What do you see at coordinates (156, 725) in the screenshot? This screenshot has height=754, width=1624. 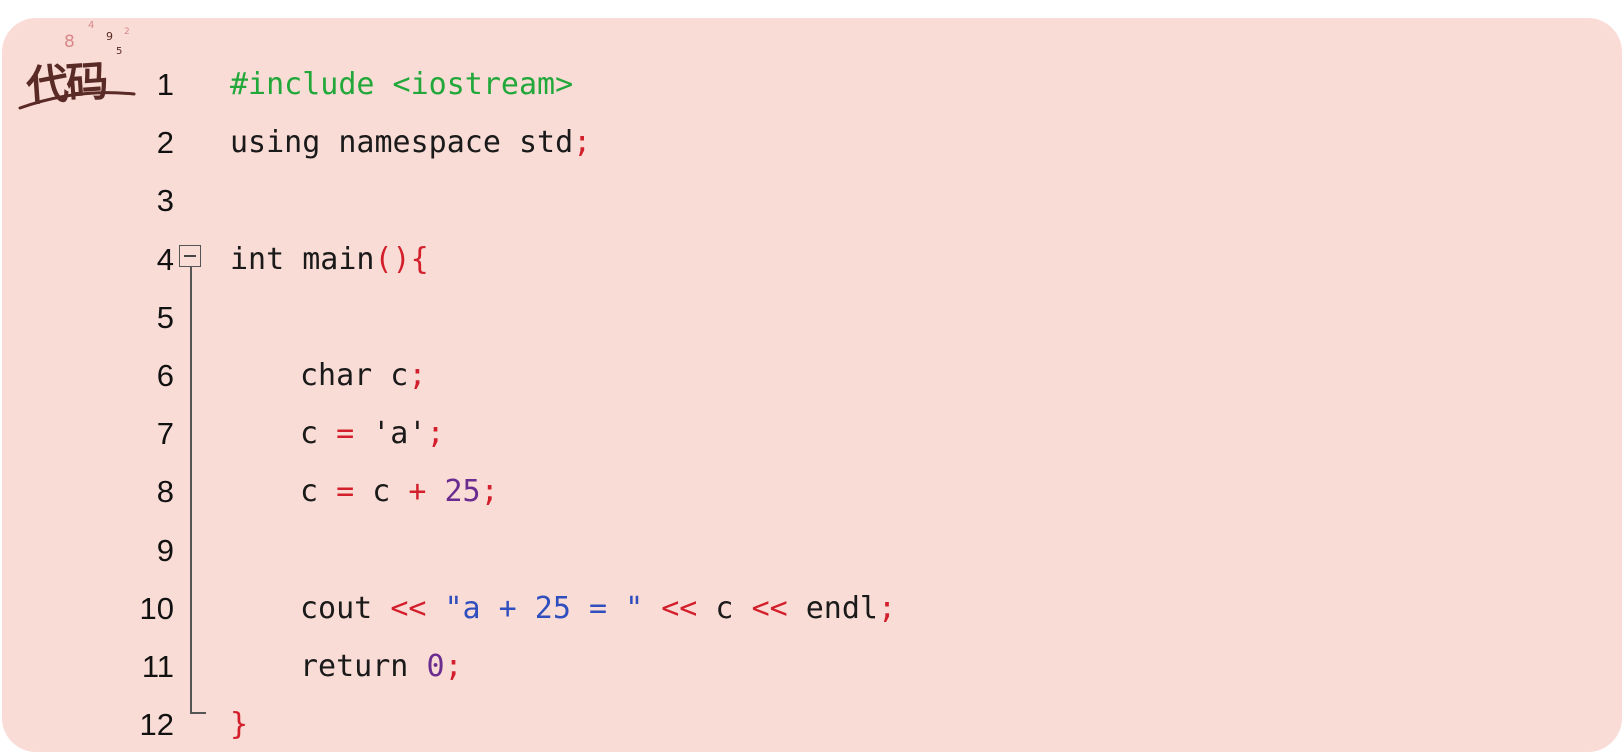 I see `line-number: 12` at bounding box center [156, 725].